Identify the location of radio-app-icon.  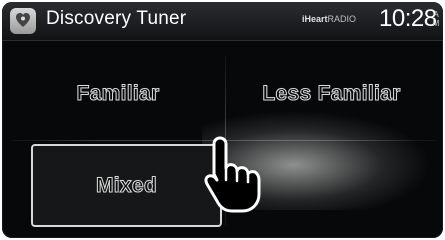
(23, 21).